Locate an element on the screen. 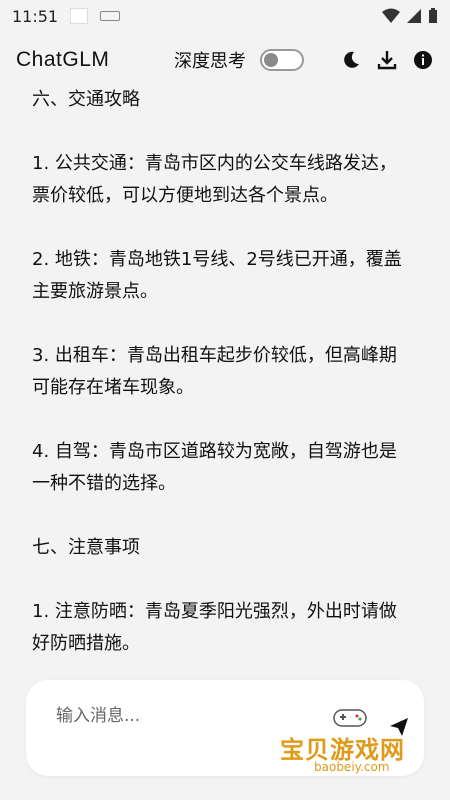 The height and width of the screenshot is (800, 450). gamepad-logo-icon is located at coordinates (350, 718).